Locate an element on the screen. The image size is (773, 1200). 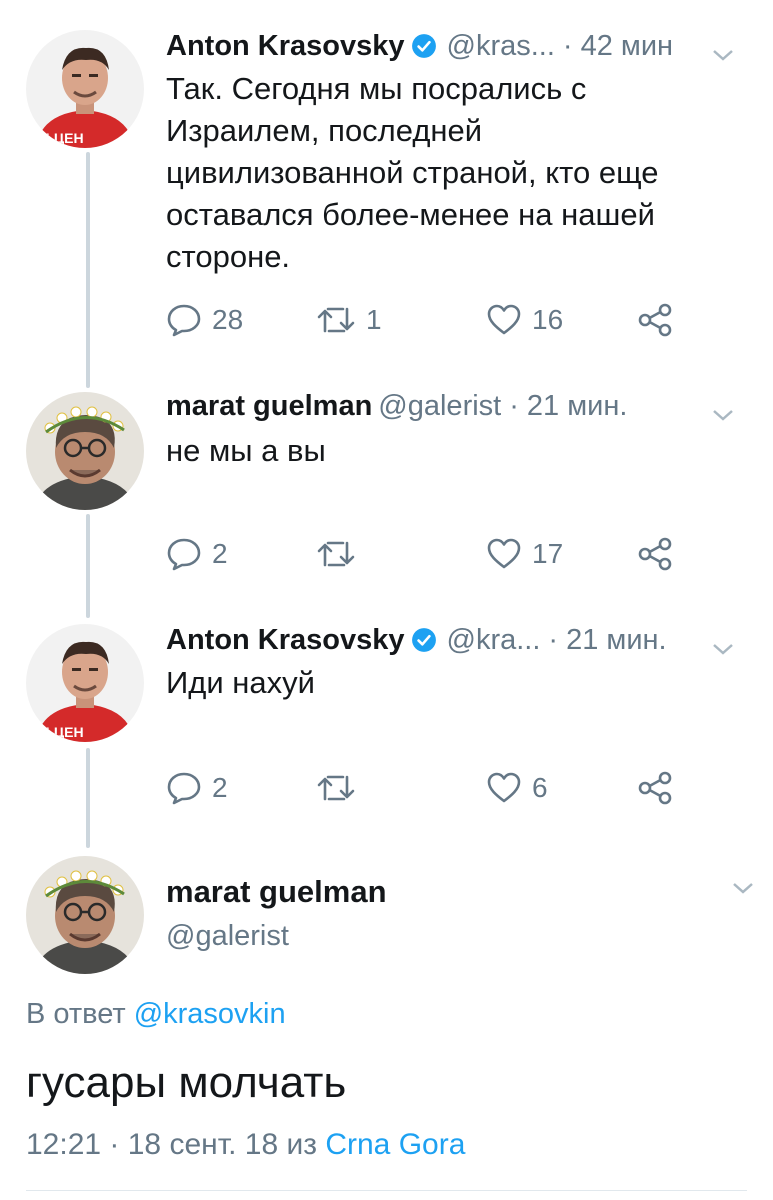
tweet-time: 42 мин is located at coordinates (627, 46).